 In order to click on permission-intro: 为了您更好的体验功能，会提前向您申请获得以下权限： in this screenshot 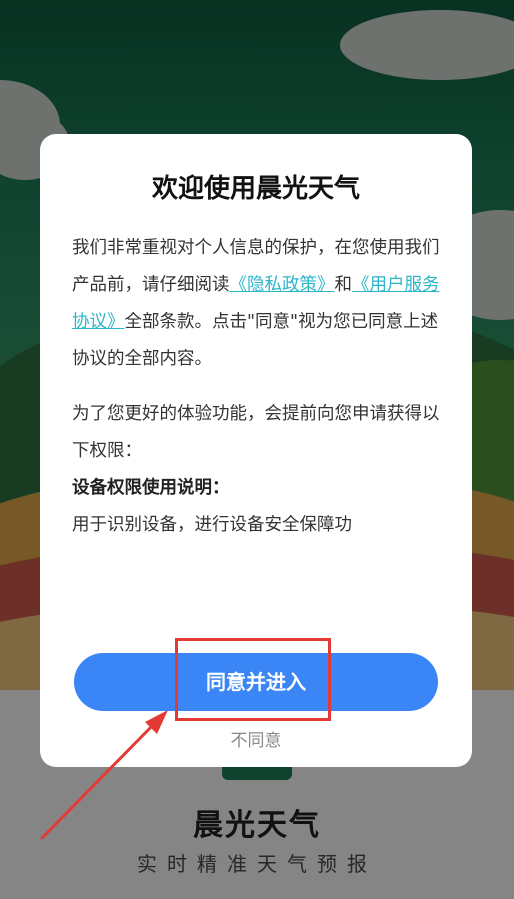, I will do `click(256, 432)`.